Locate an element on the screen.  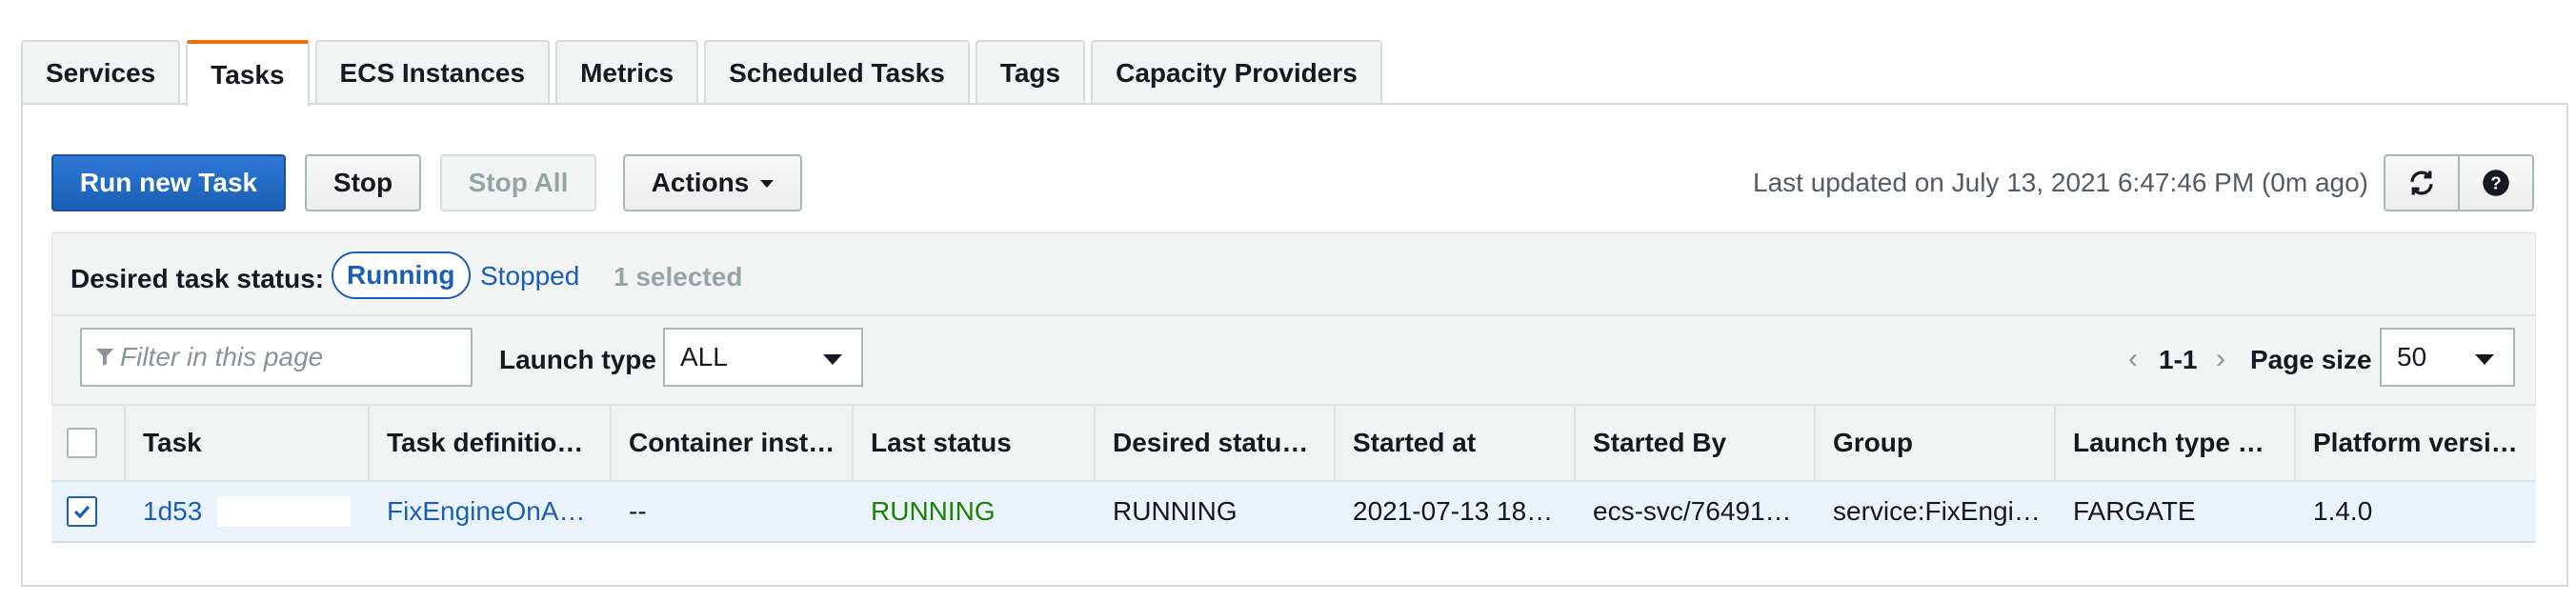
stop-all-button: Stop All is located at coordinates (518, 182).